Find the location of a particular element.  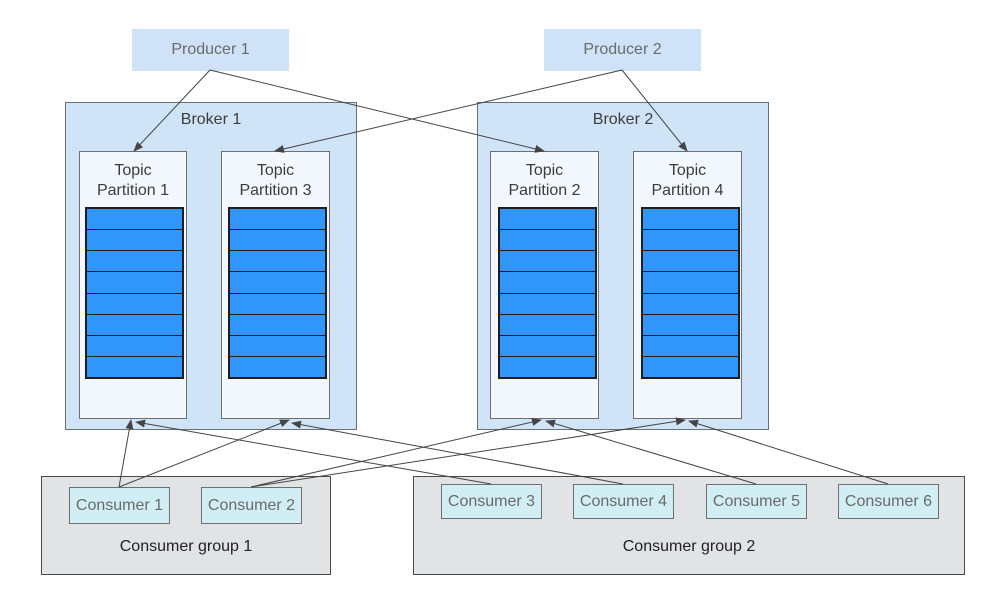

consumer-1-label: Consumer 1 is located at coordinates (119, 505).